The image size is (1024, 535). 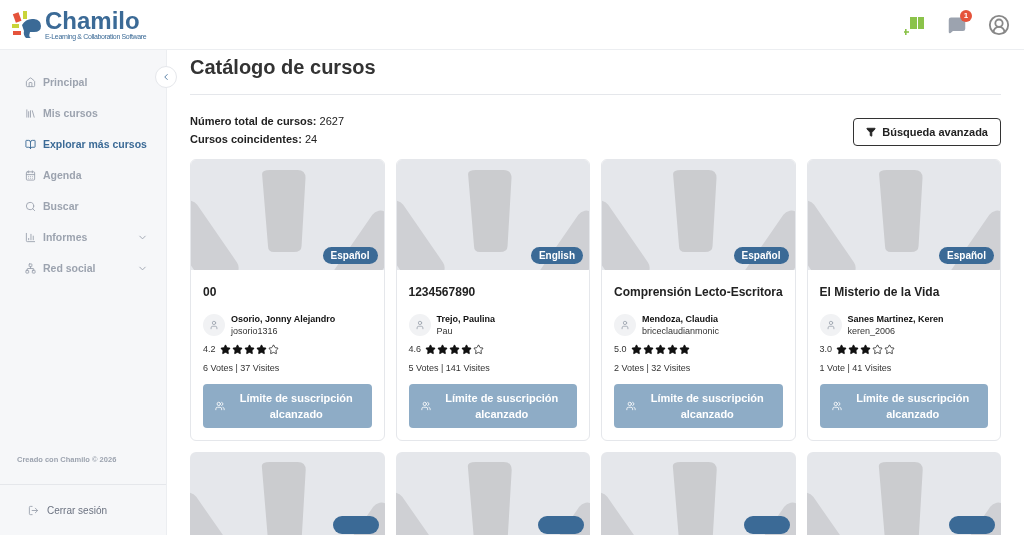 I want to click on teacher-name: Osorio, Jonny Alejandro, so click(x=283, y=319).